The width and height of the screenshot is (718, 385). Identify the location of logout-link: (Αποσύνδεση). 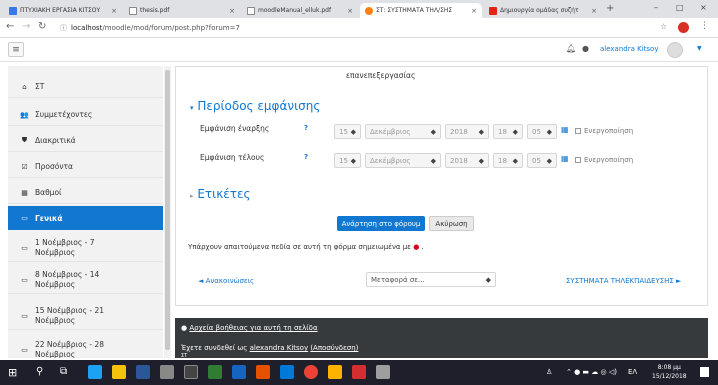
(334, 348).